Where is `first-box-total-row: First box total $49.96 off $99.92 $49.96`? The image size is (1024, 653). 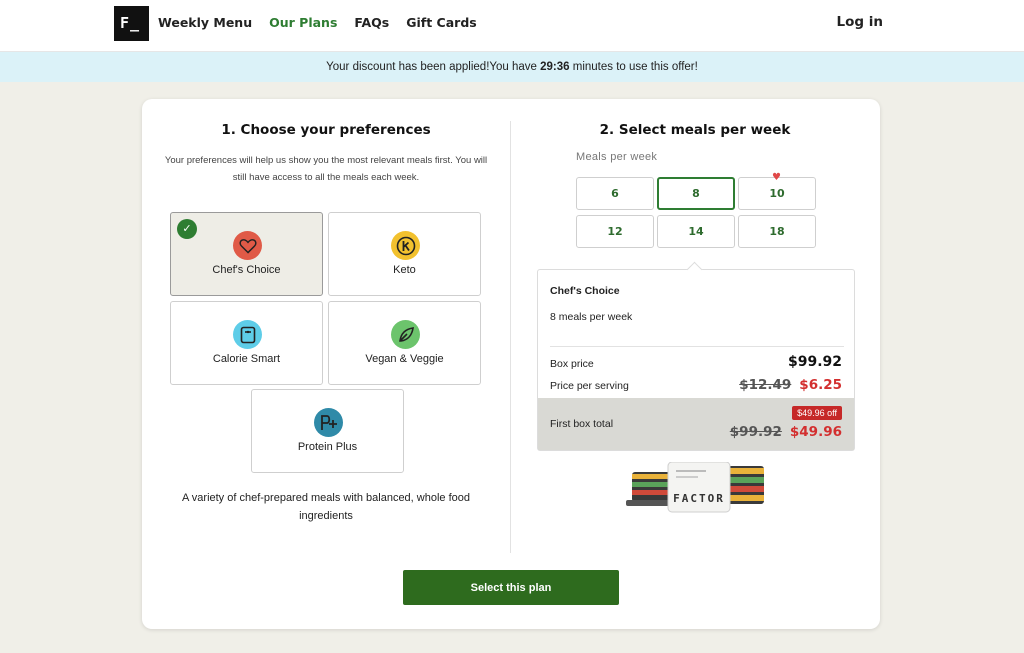 first-box-total-row: First box total $49.96 off $99.92 $49.96 is located at coordinates (696, 424).